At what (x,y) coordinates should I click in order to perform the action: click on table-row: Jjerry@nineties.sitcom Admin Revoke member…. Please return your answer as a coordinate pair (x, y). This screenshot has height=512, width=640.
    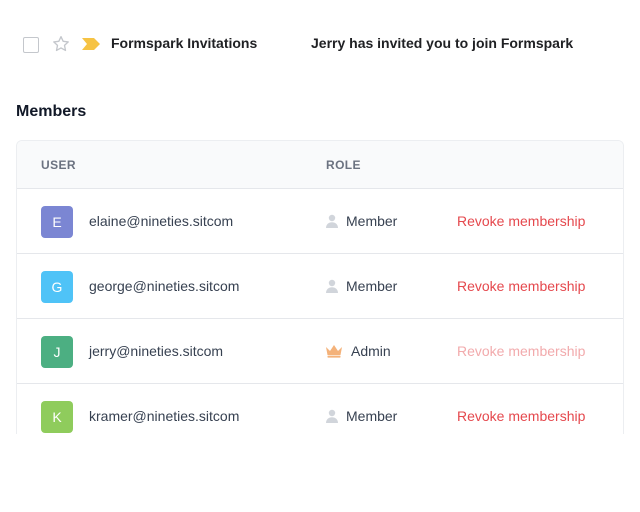
    Looking at the image, I should click on (320, 351).